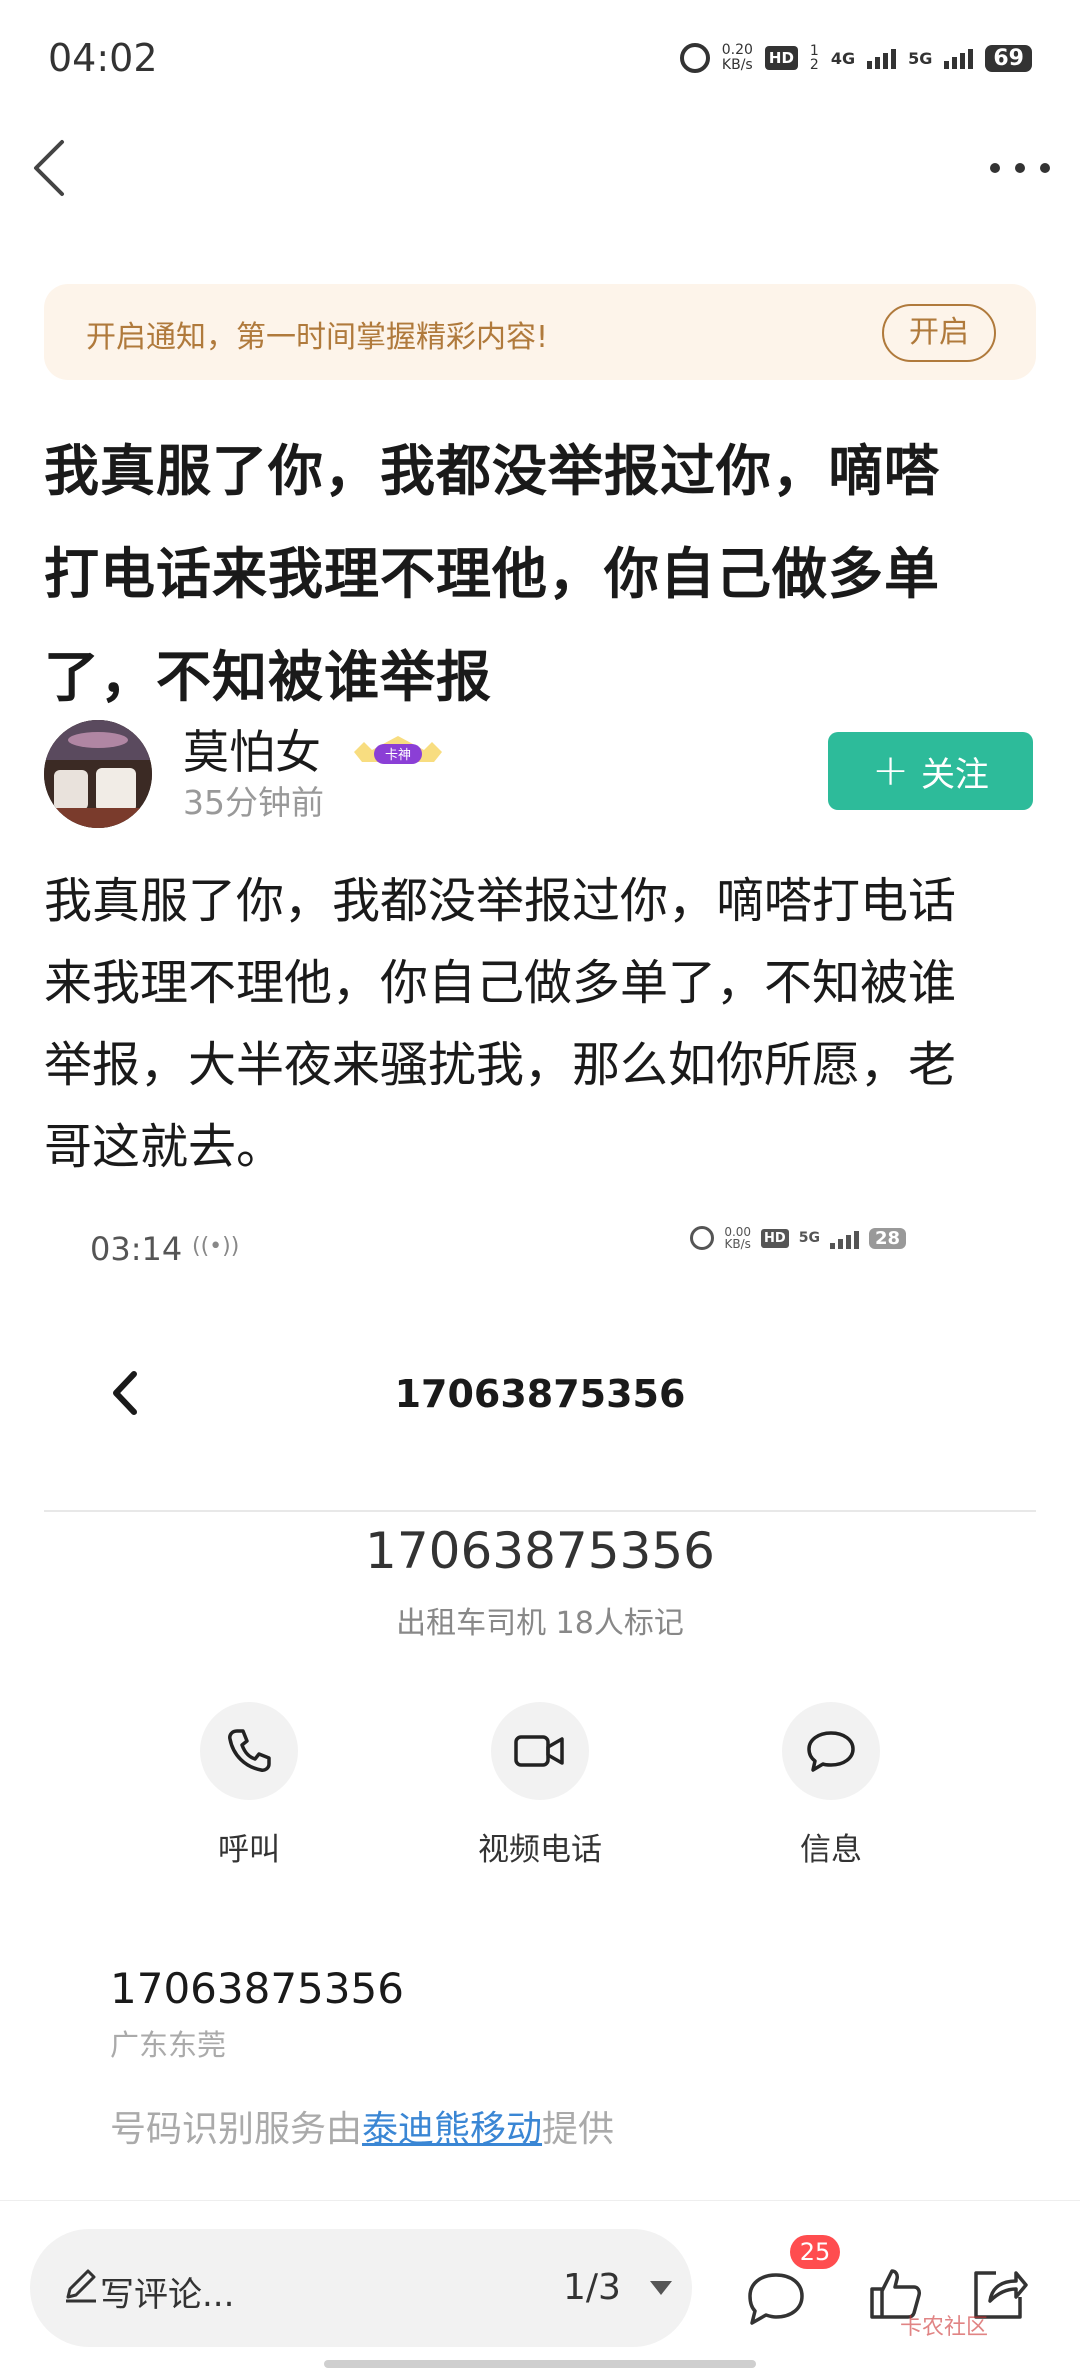 Image resolution: width=1080 pixels, height=2376 pixels. Describe the element at coordinates (1008, 58) in the screenshot. I see `battery-icon: 69` at that location.